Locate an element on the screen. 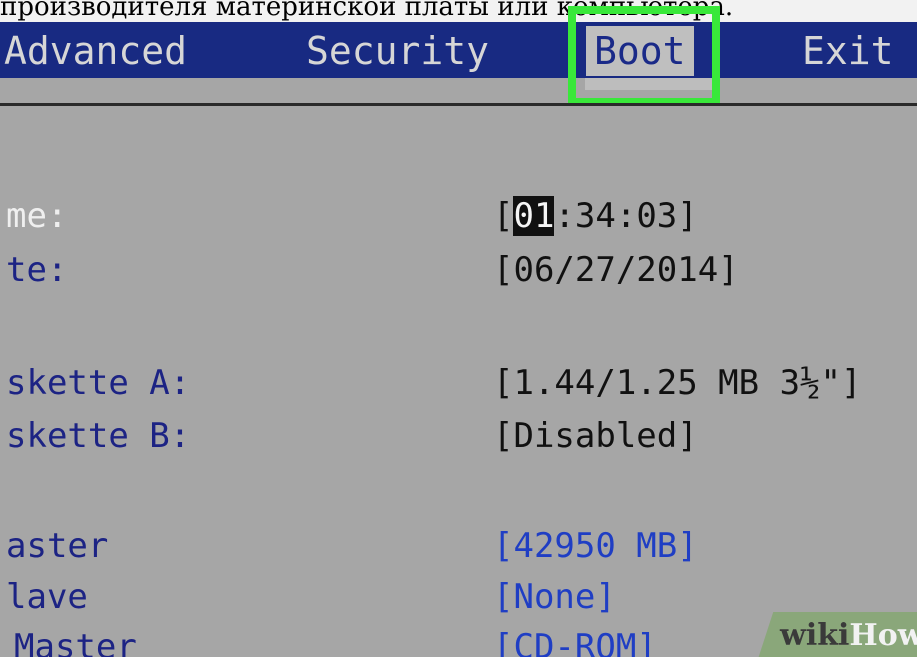 Image resolution: width=917 pixels, height=657 pixels. setting-value-secondary-master: [CD-ROM] is located at coordinates (575, 642).